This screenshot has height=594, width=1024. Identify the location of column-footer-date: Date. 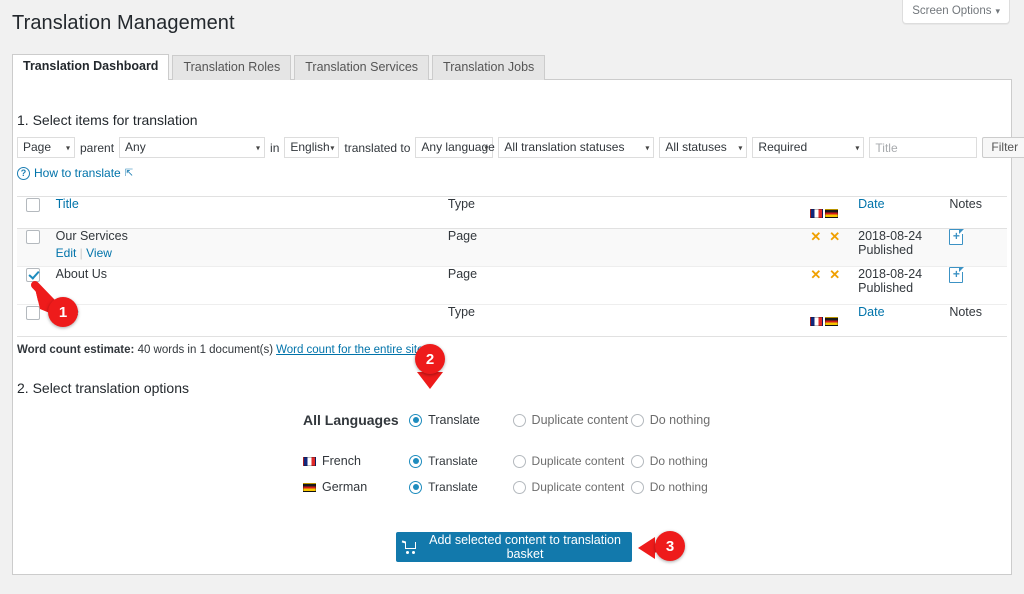
(903, 321).